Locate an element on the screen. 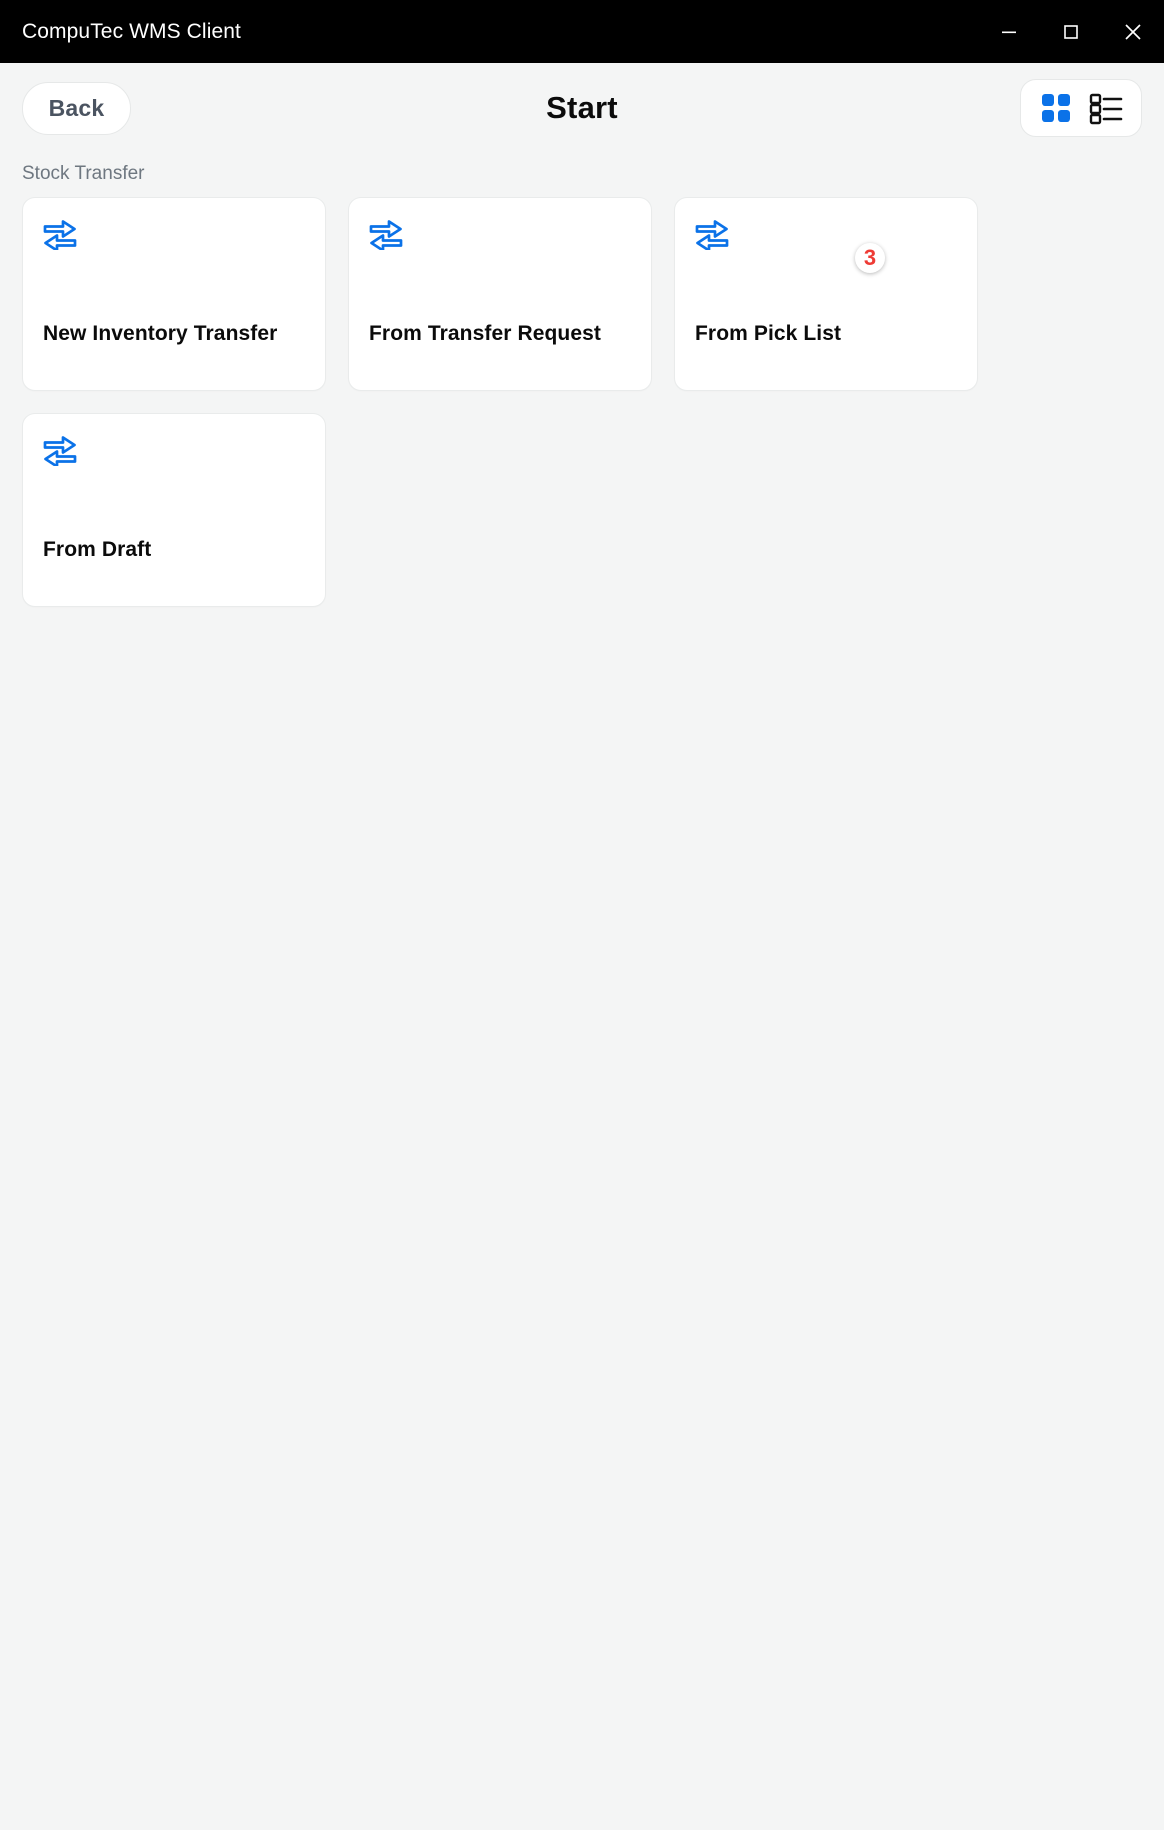 This screenshot has height=1830, width=1164. card-from-draft: From Draft is located at coordinates (174, 510).